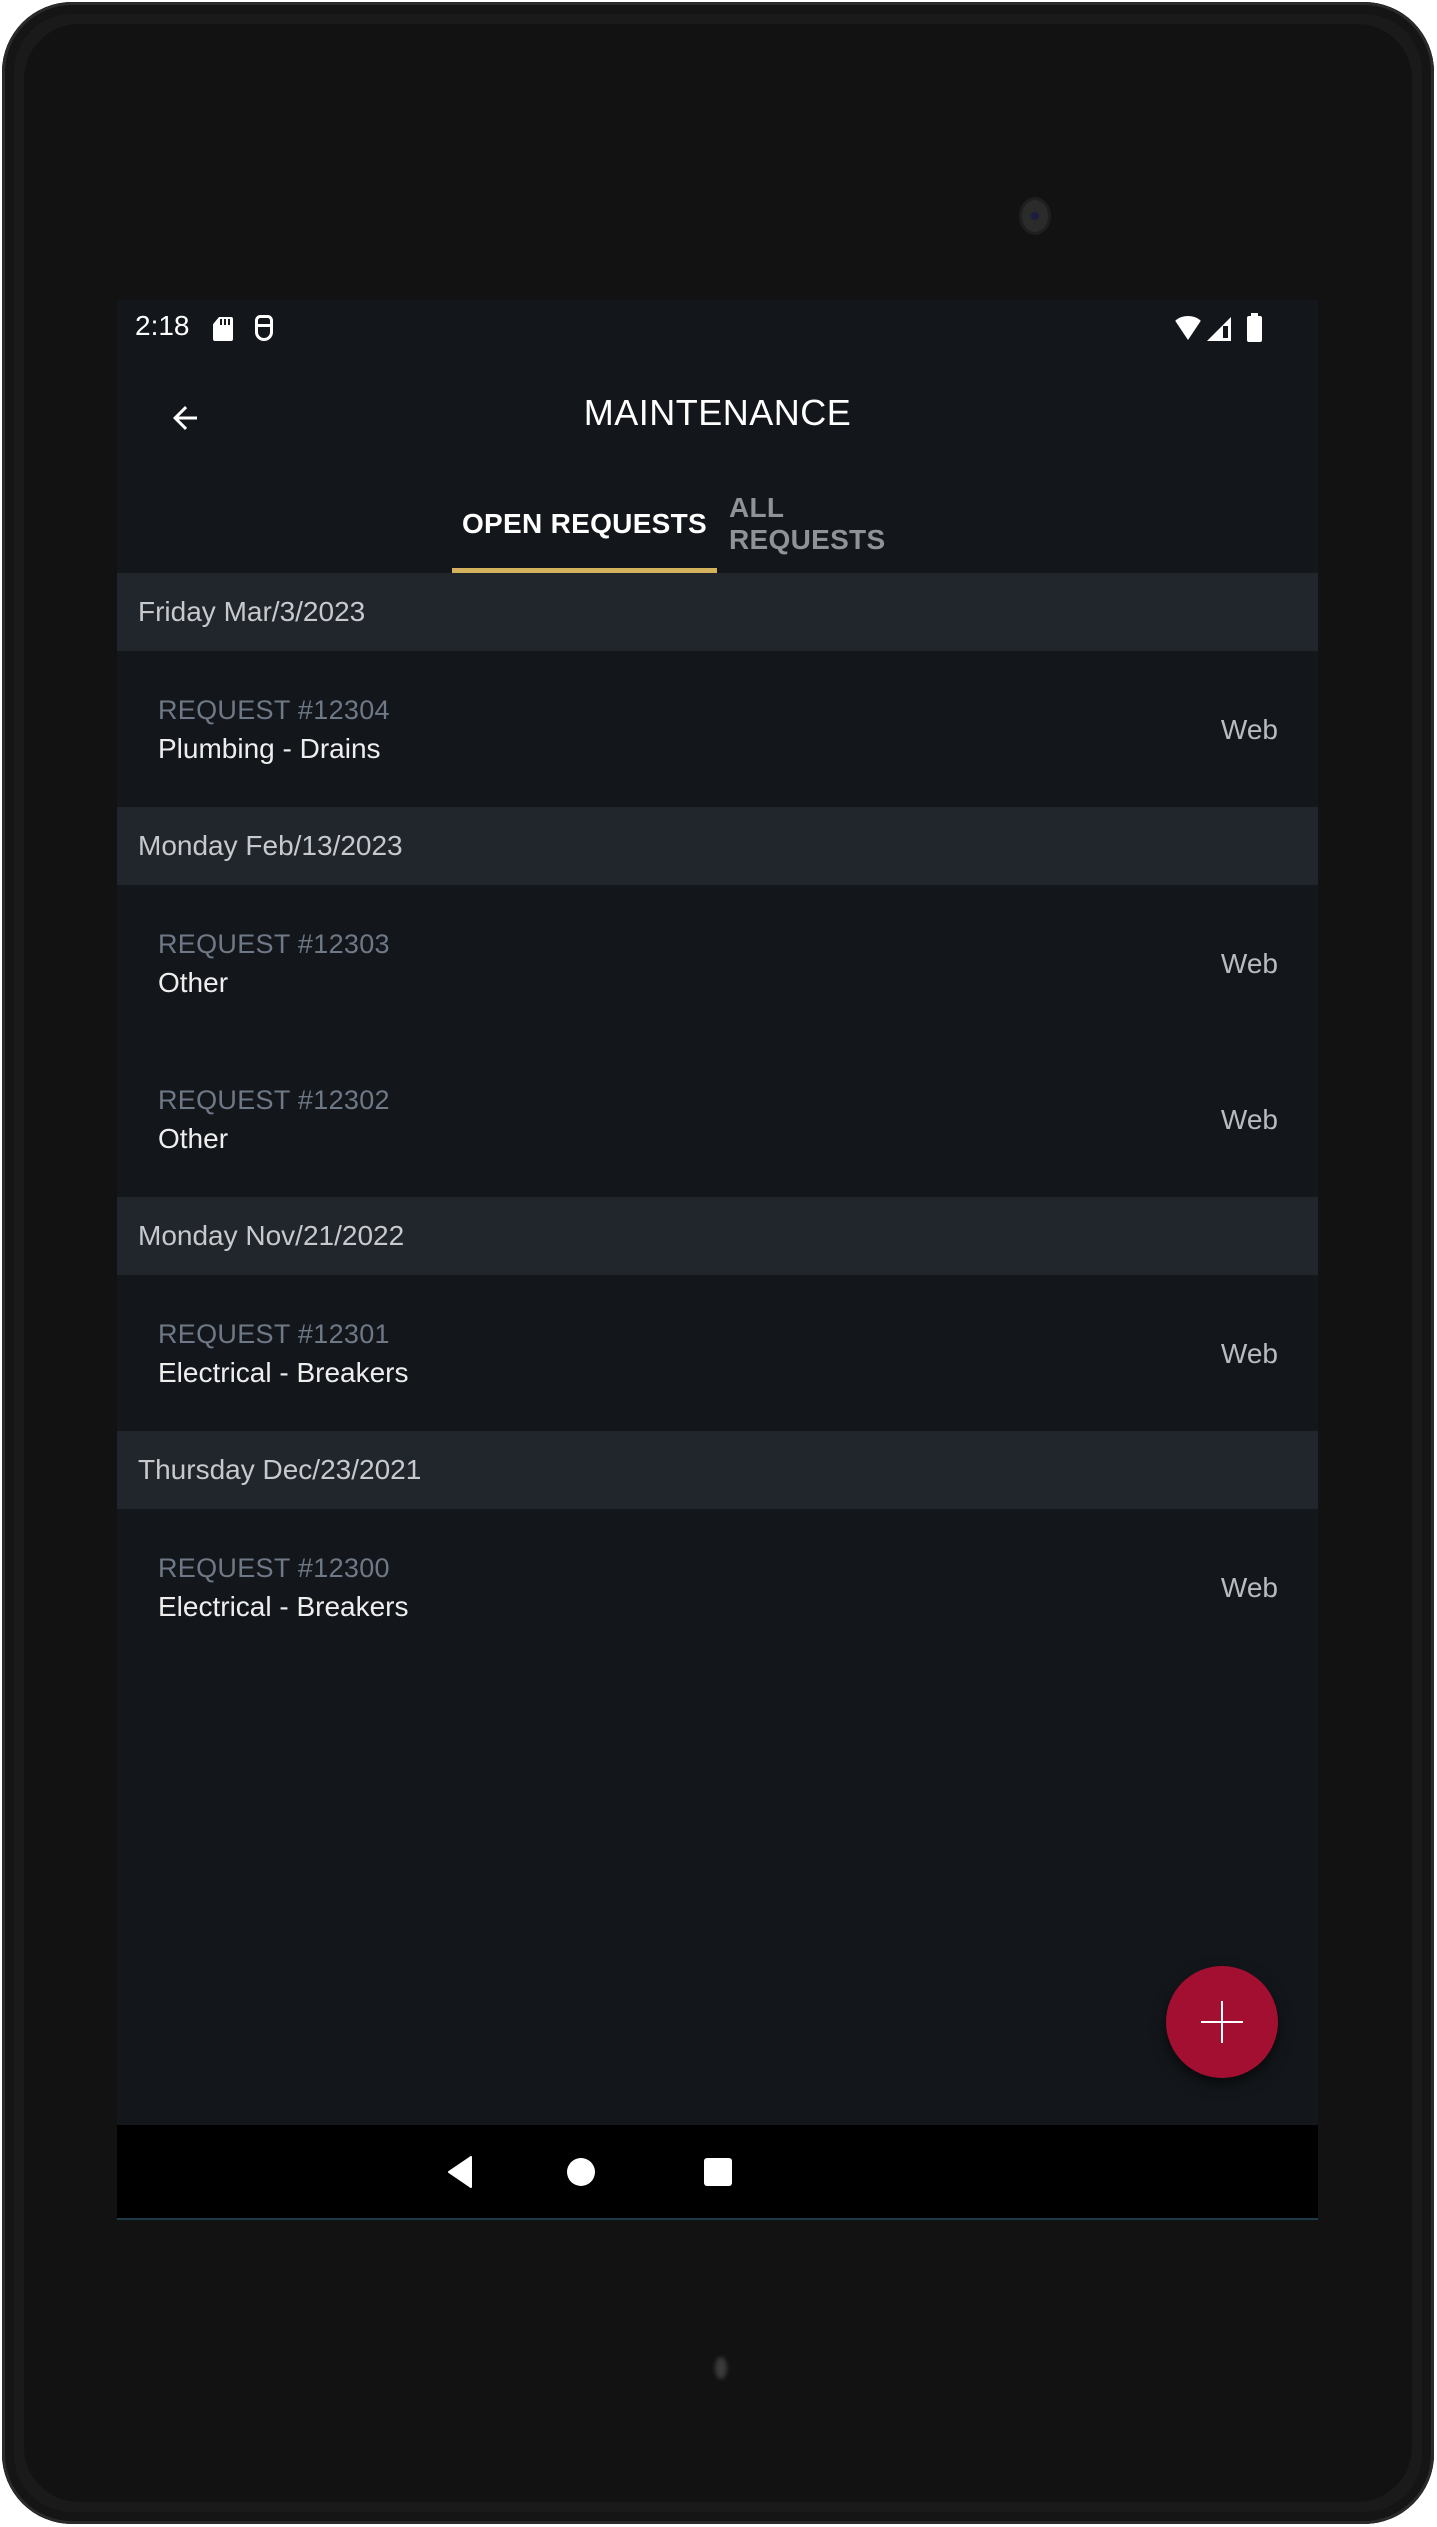  Describe the element at coordinates (264, 328) in the screenshot. I see `android-debug-icon` at that location.